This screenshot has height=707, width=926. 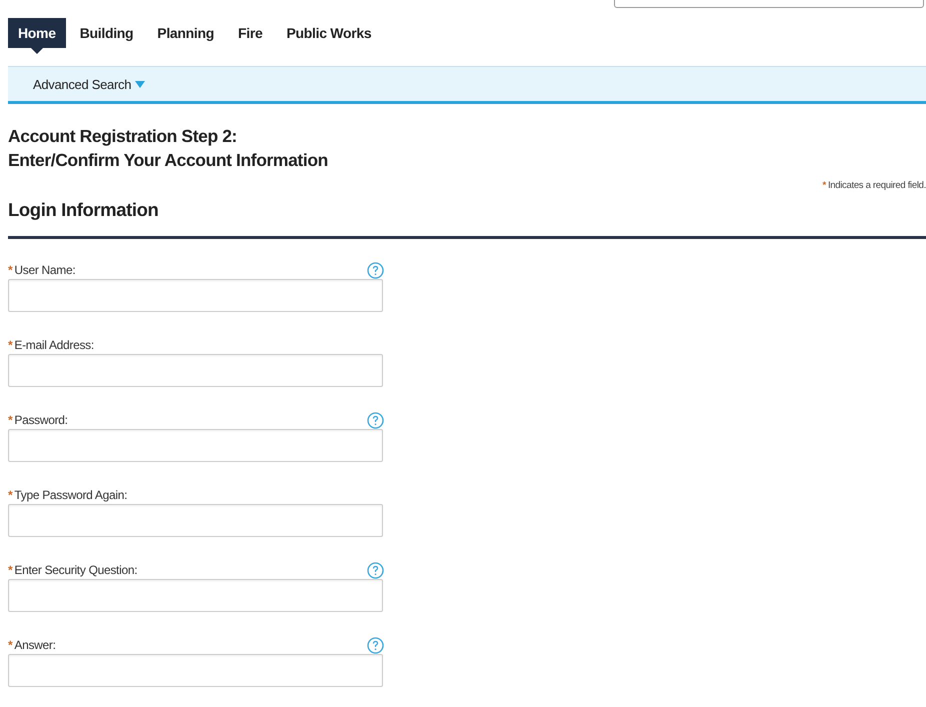 I want to click on field-label: * Password:, so click(x=38, y=420).